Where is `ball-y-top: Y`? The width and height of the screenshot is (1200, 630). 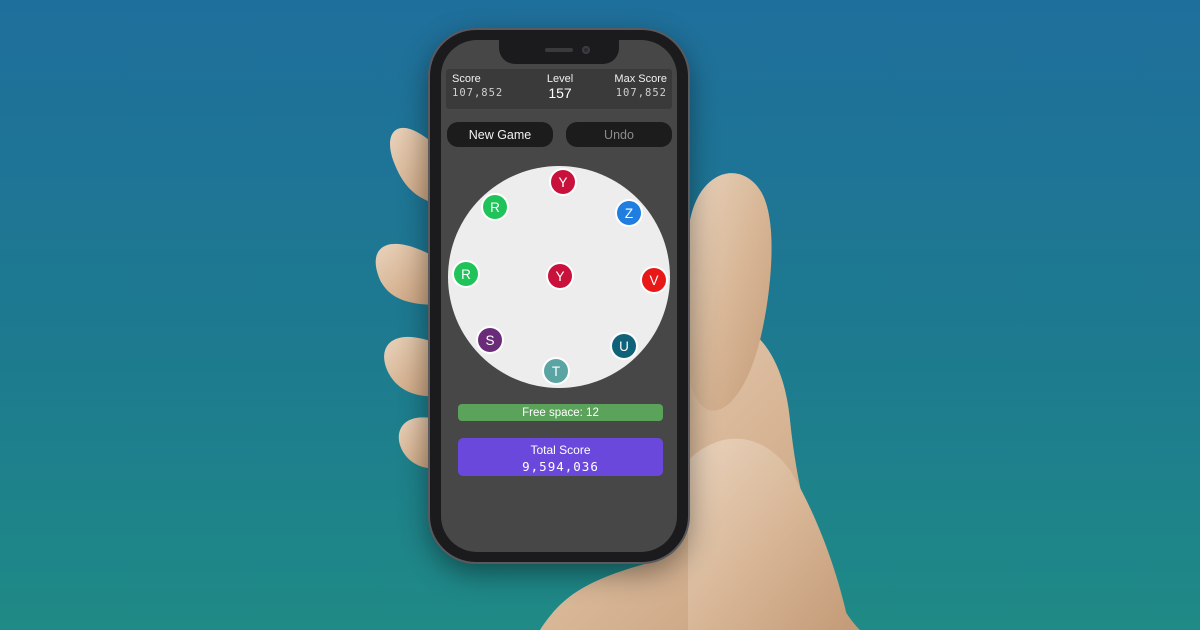 ball-y-top: Y is located at coordinates (563, 182).